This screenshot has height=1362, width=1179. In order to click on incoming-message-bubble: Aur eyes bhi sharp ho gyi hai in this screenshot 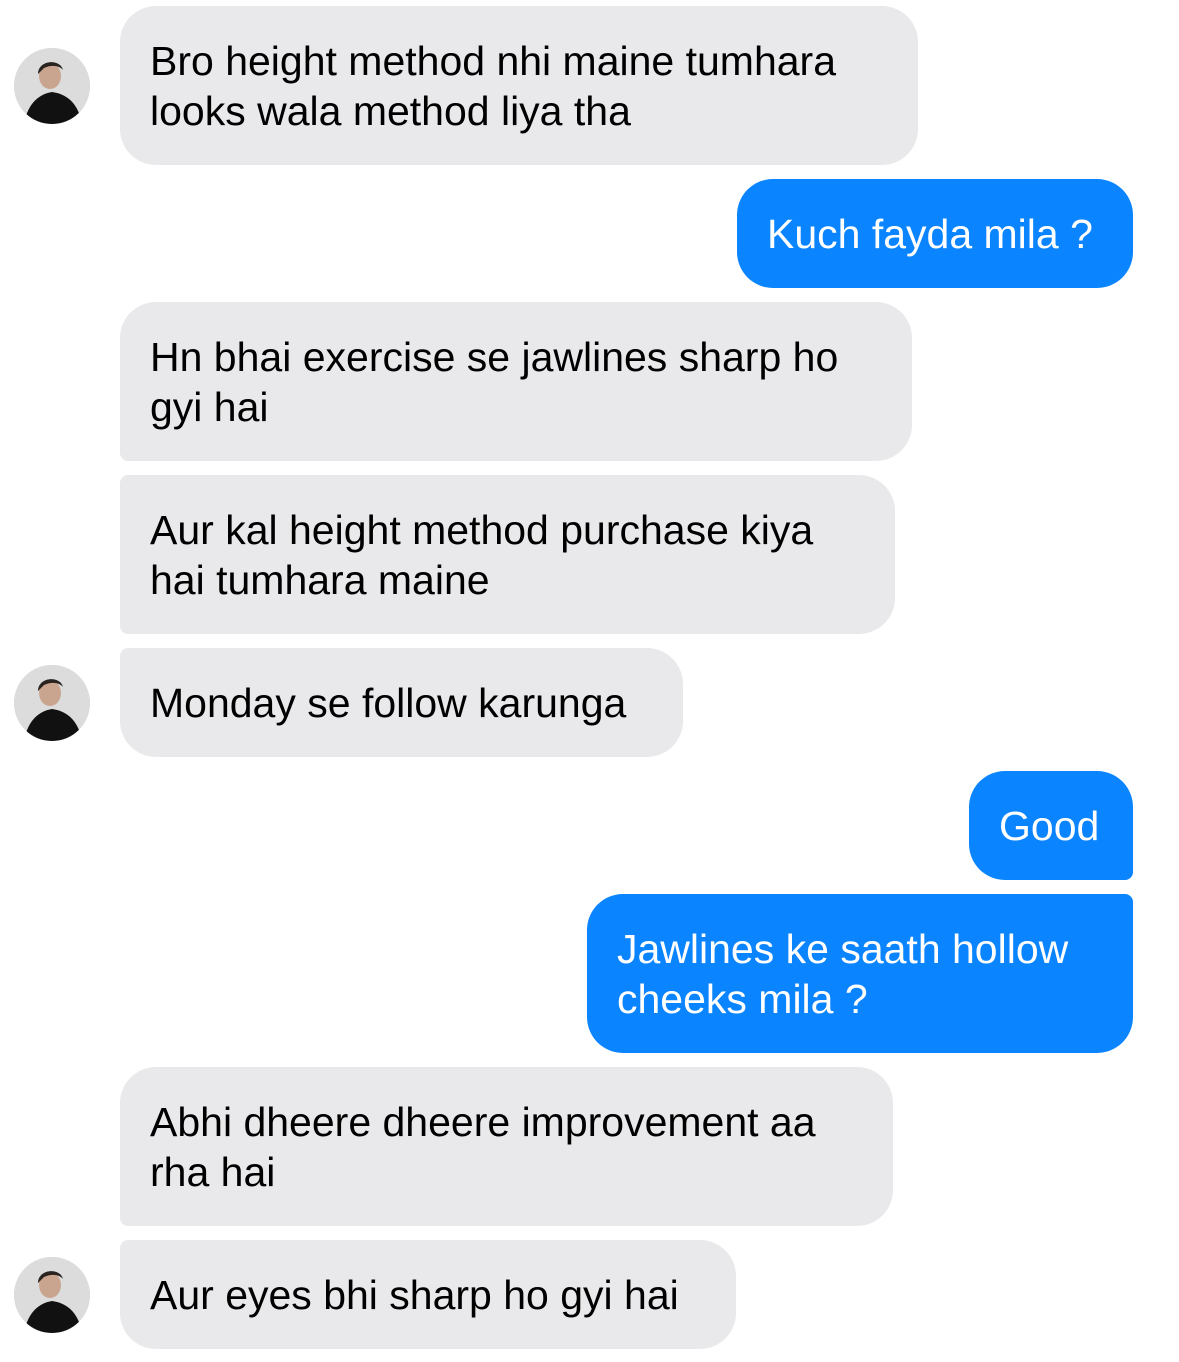, I will do `click(428, 1294)`.